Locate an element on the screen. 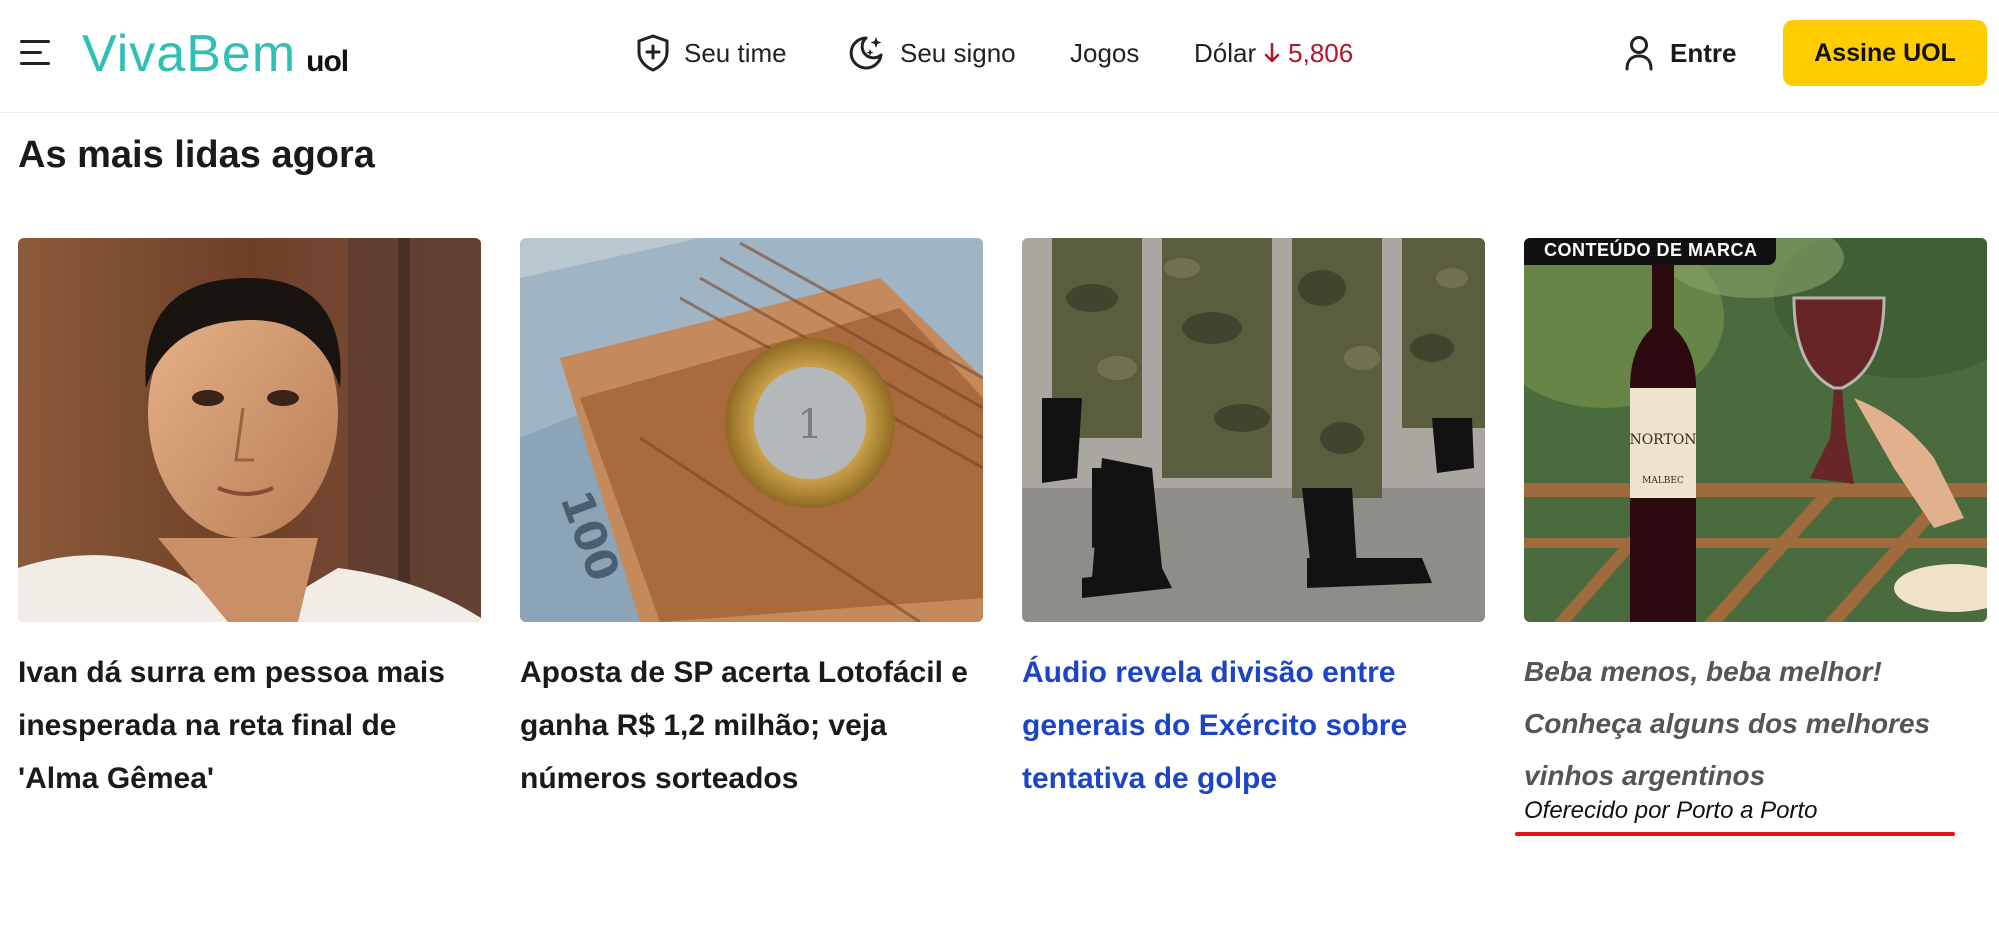 Image resolution: width=1999 pixels, height=939 pixels. branded-content-badge: CONTEÚDO DE MARCA is located at coordinates (1650, 251).